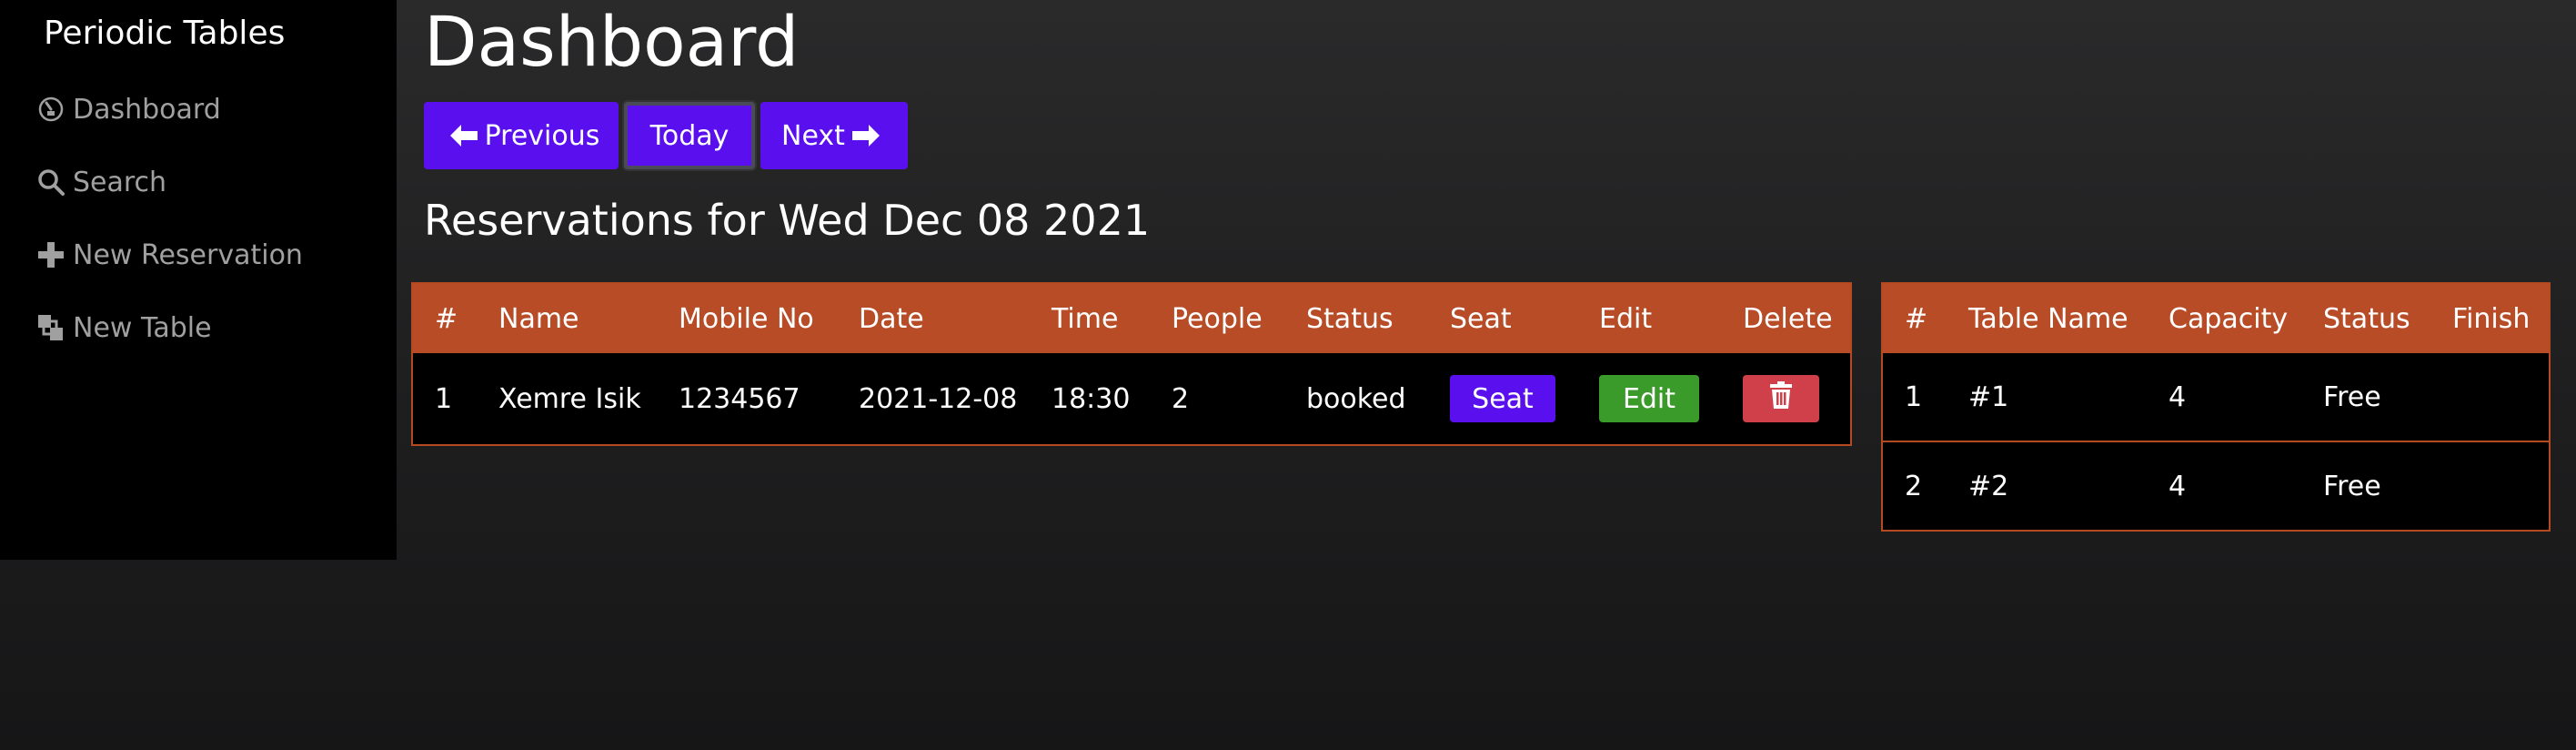 Image resolution: width=2576 pixels, height=750 pixels. What do you see at coordinates (569, 398) in the screenshot?
I see `reservation-name: Xemre Isik` at bounding box center [569, 398].